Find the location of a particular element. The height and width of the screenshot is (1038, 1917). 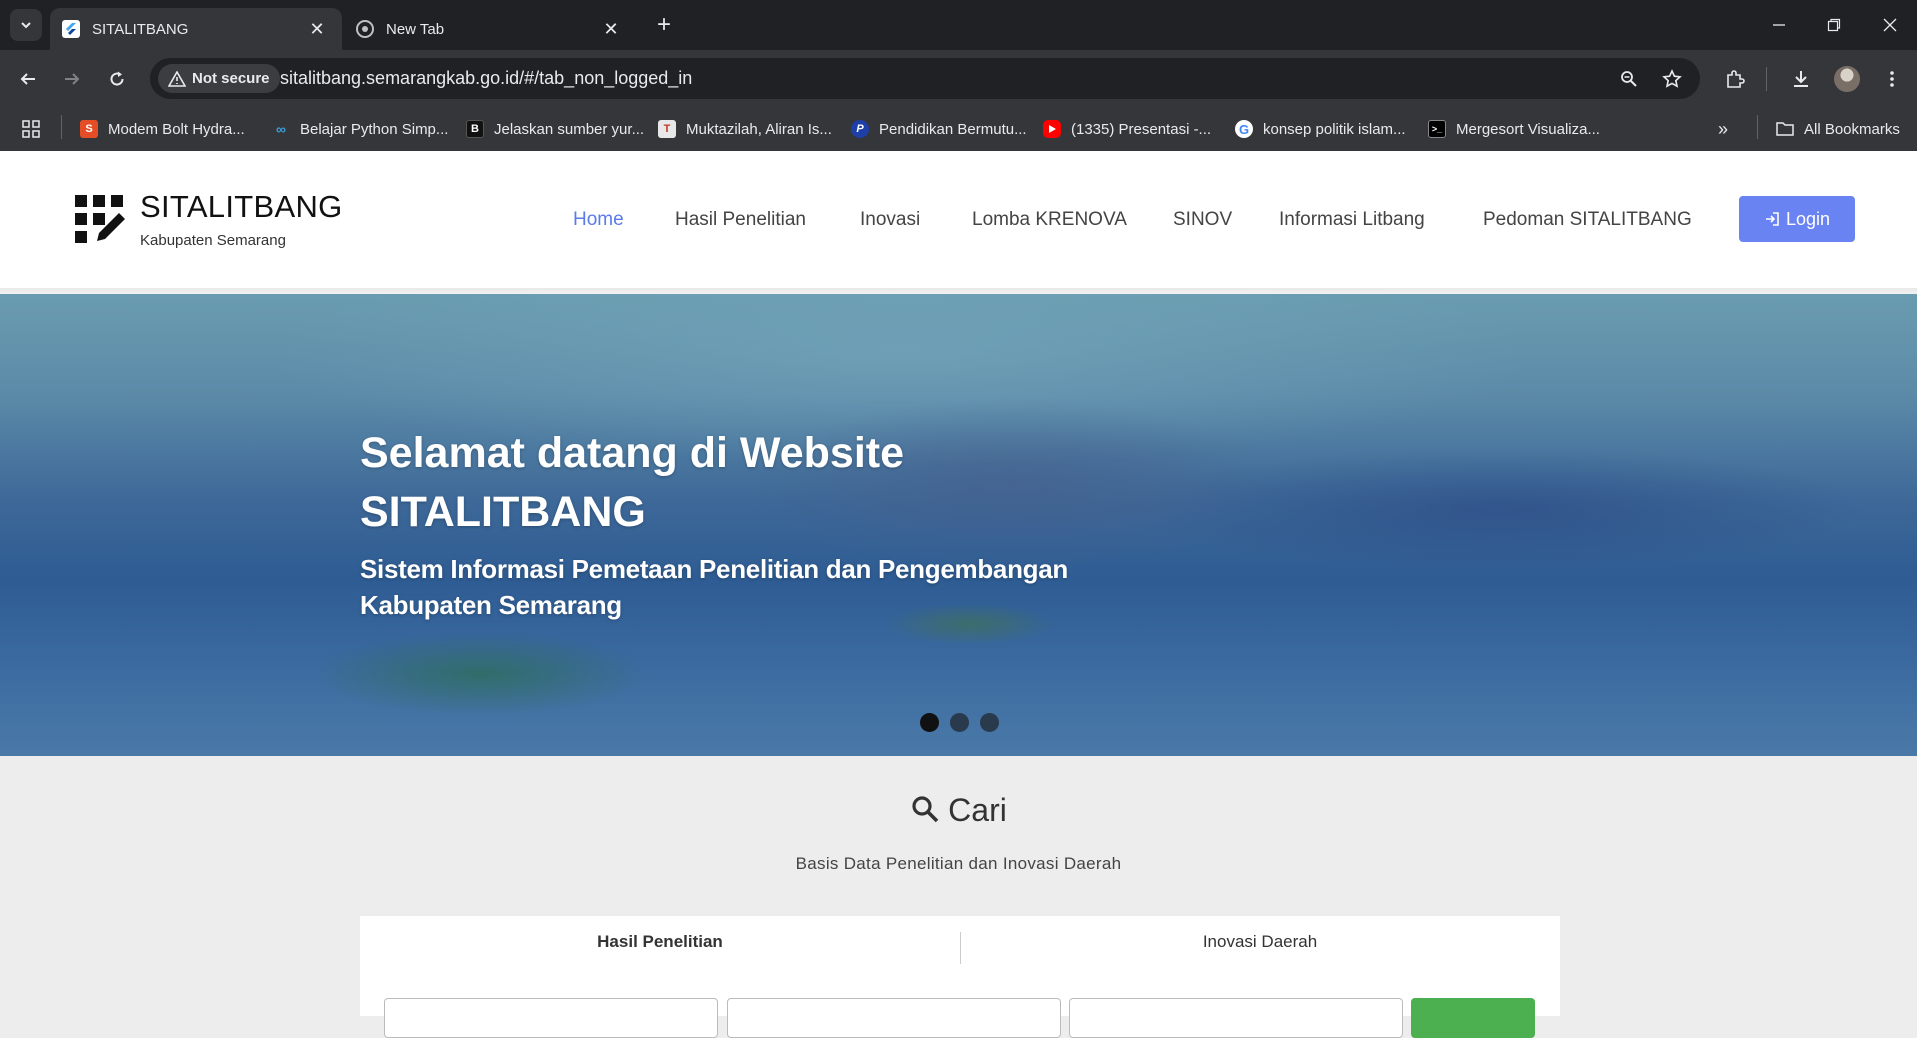

all-bookmarks-label: All Bookmarks is located at coordinates (1852, 129).